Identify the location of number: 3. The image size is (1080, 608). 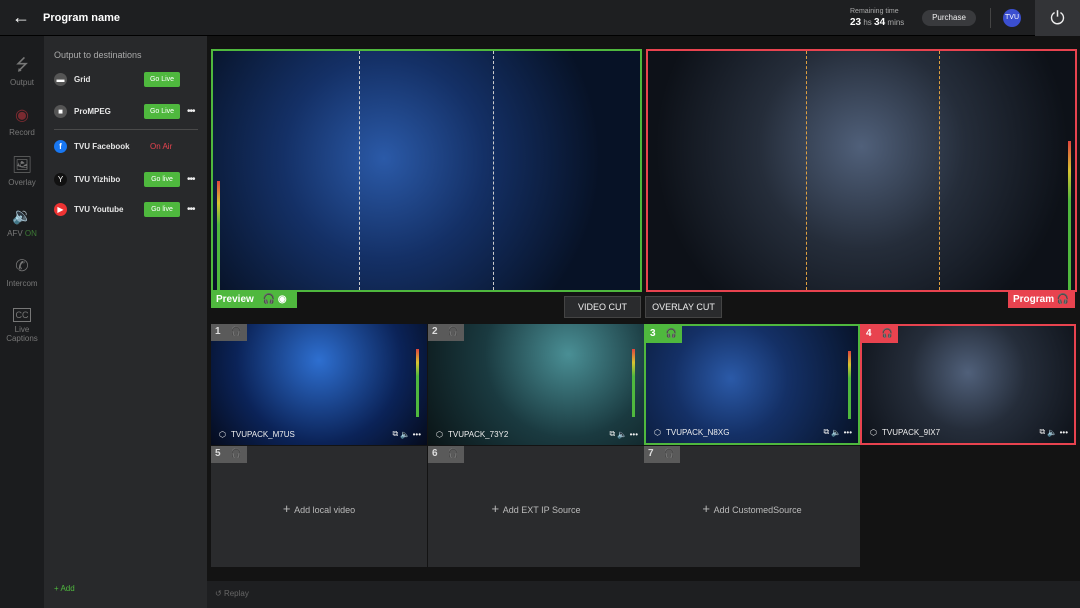
(653, 333).